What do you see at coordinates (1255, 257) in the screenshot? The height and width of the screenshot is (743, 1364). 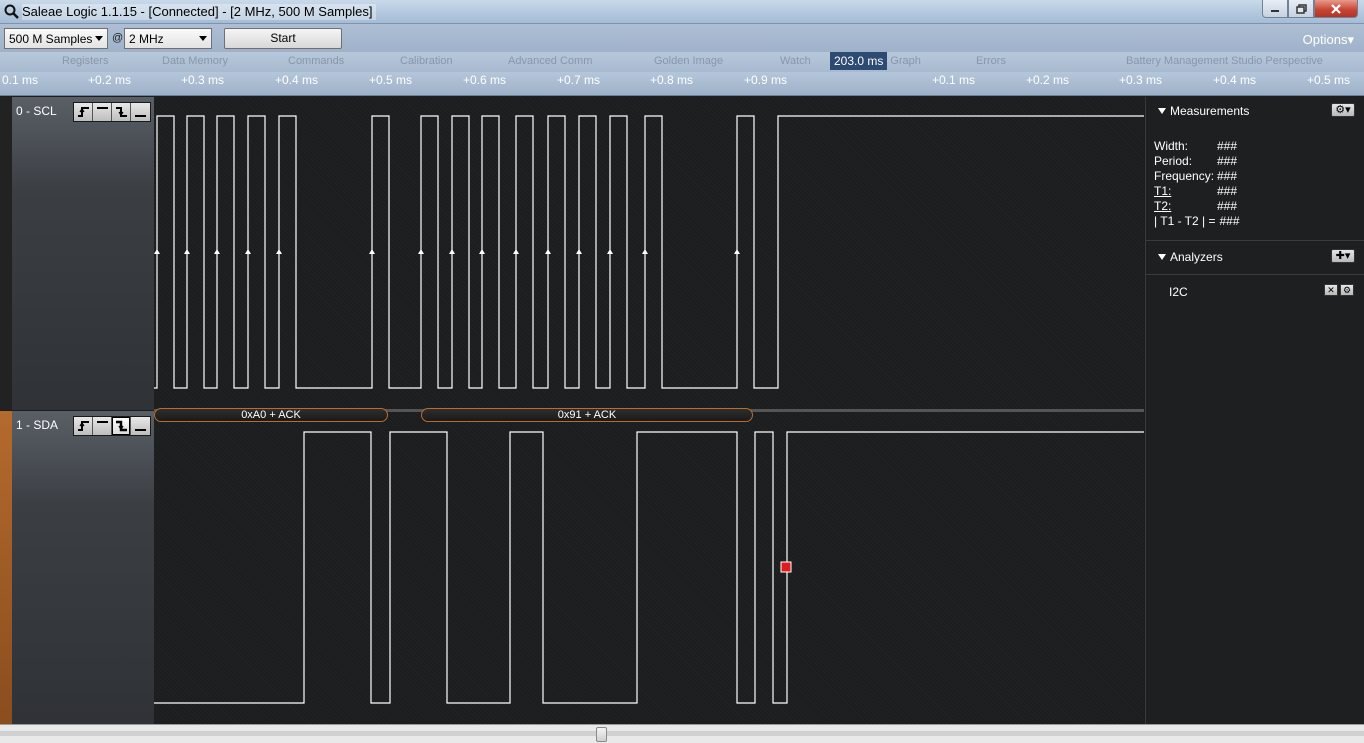 I see `analyzers-header: Analyzers ✚▾` at bounding box center [1255, 257].